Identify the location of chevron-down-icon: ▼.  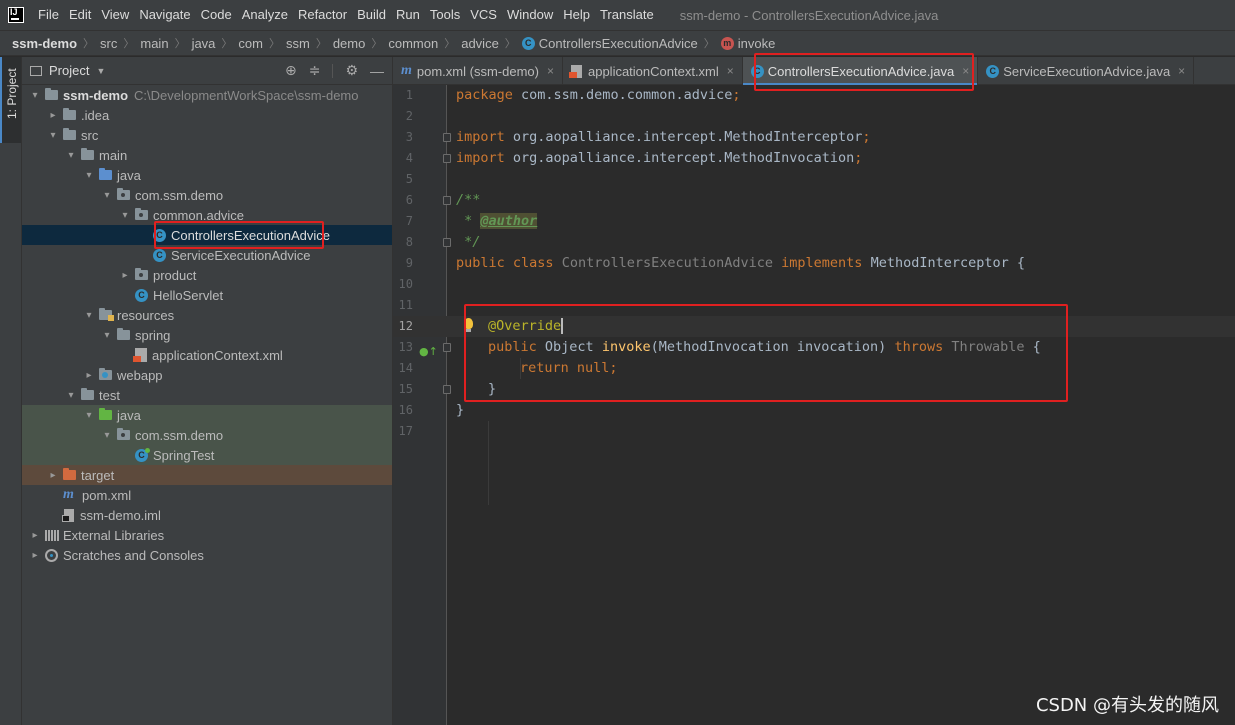
(100, 71).